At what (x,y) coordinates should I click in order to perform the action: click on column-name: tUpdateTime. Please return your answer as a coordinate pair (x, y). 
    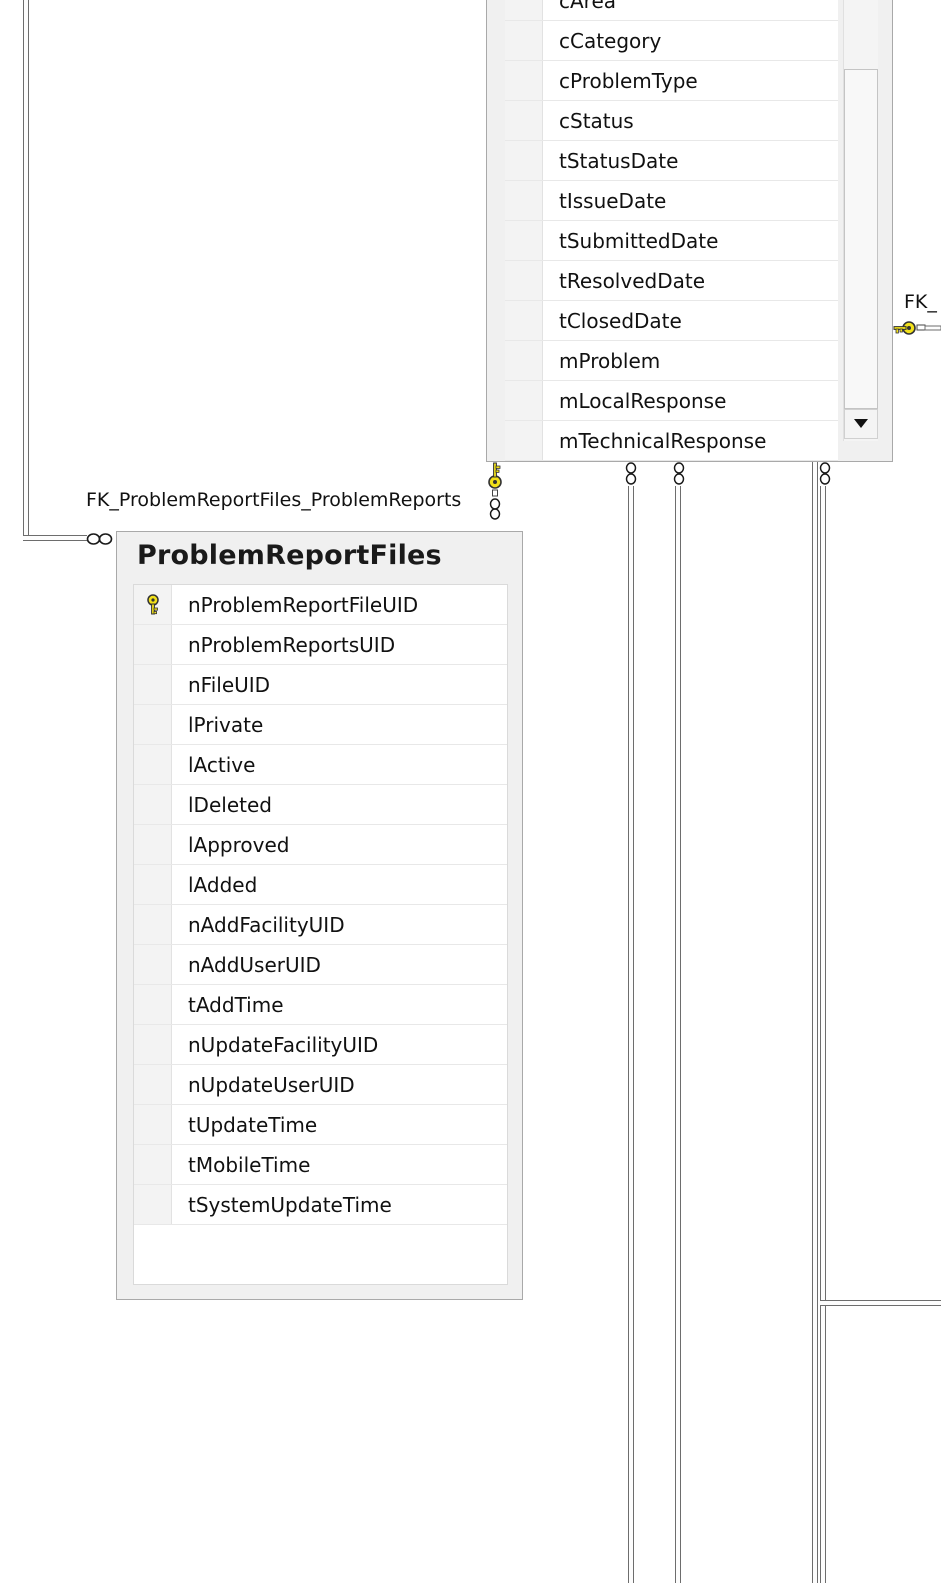
    Looking at the image, I should click on (253, 1124).